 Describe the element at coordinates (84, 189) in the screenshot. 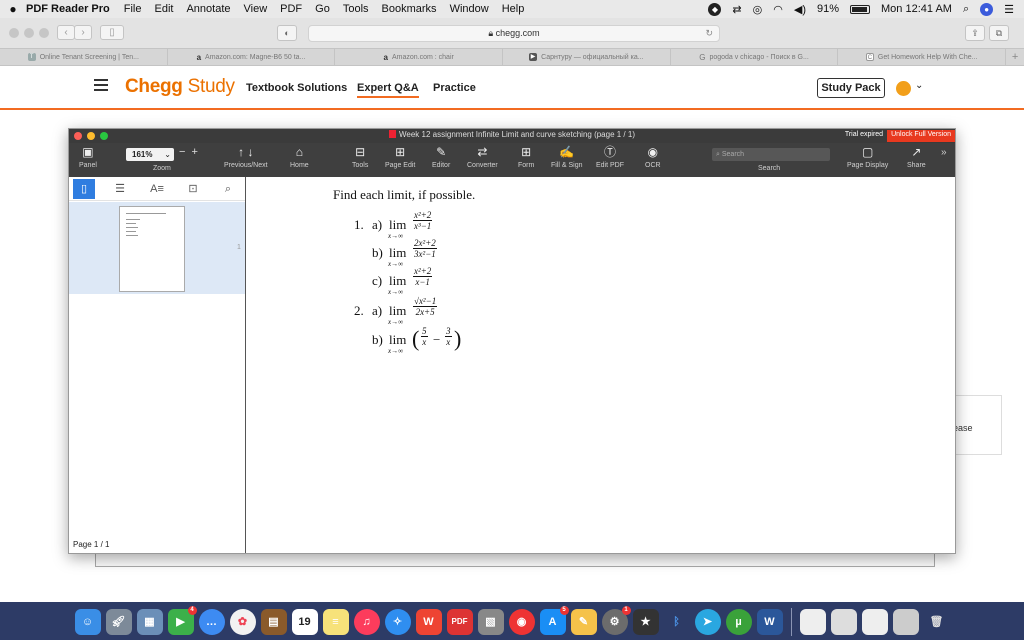

I see `thumbnails-tab-icon: ▯` at that location.